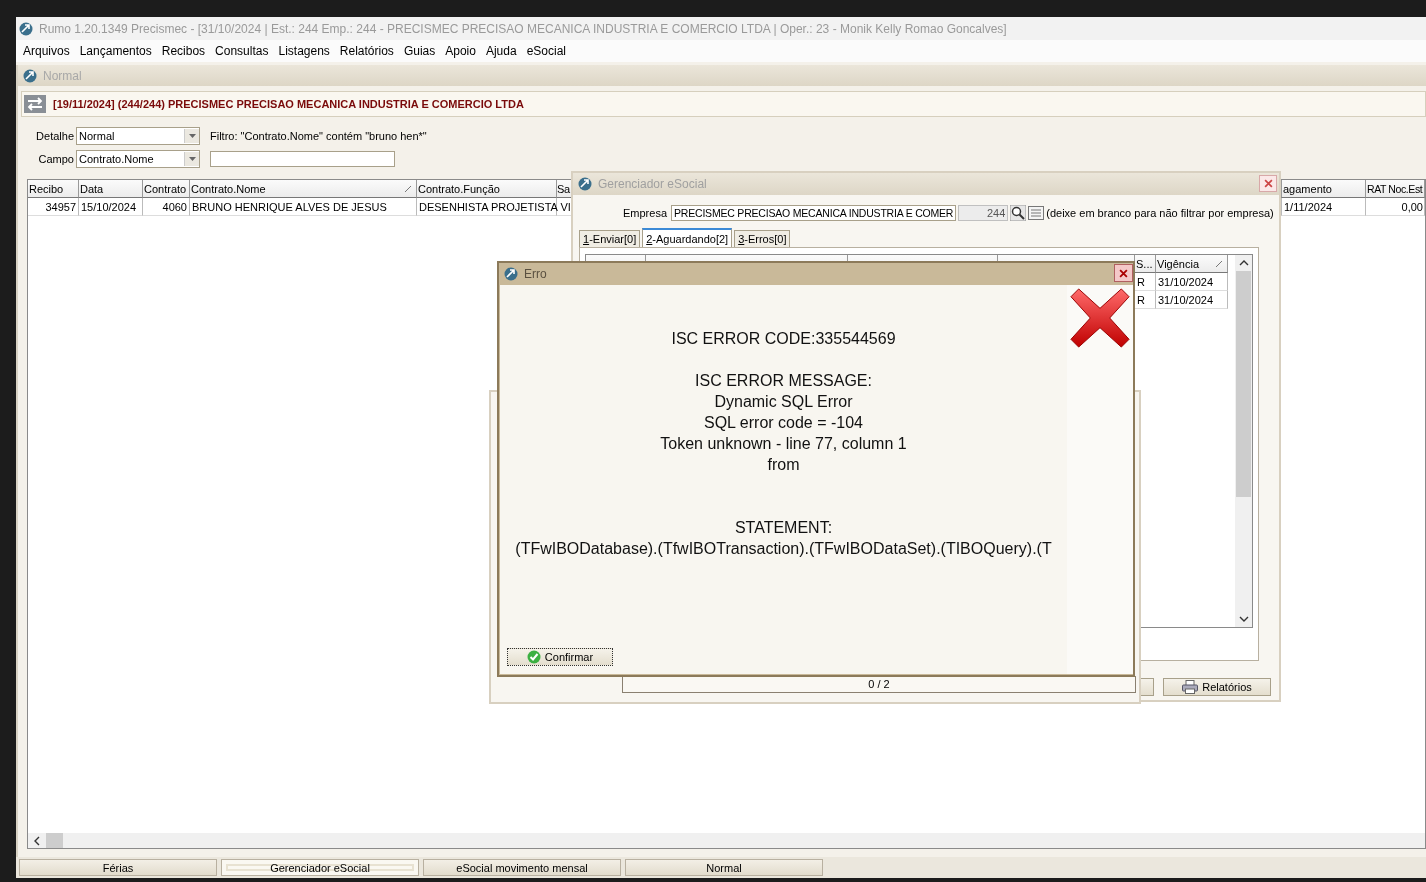 This screenshot has width=1426, height=882. I want to click on dialog-title: Gerenciador eSocial, so click(652, 184).